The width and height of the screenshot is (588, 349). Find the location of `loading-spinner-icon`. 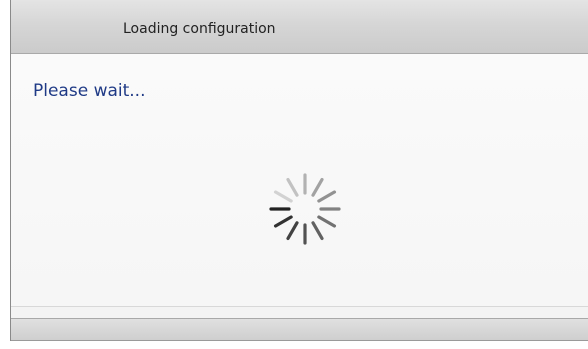

loading-spinner-icon is located at coordinates (305, 209).